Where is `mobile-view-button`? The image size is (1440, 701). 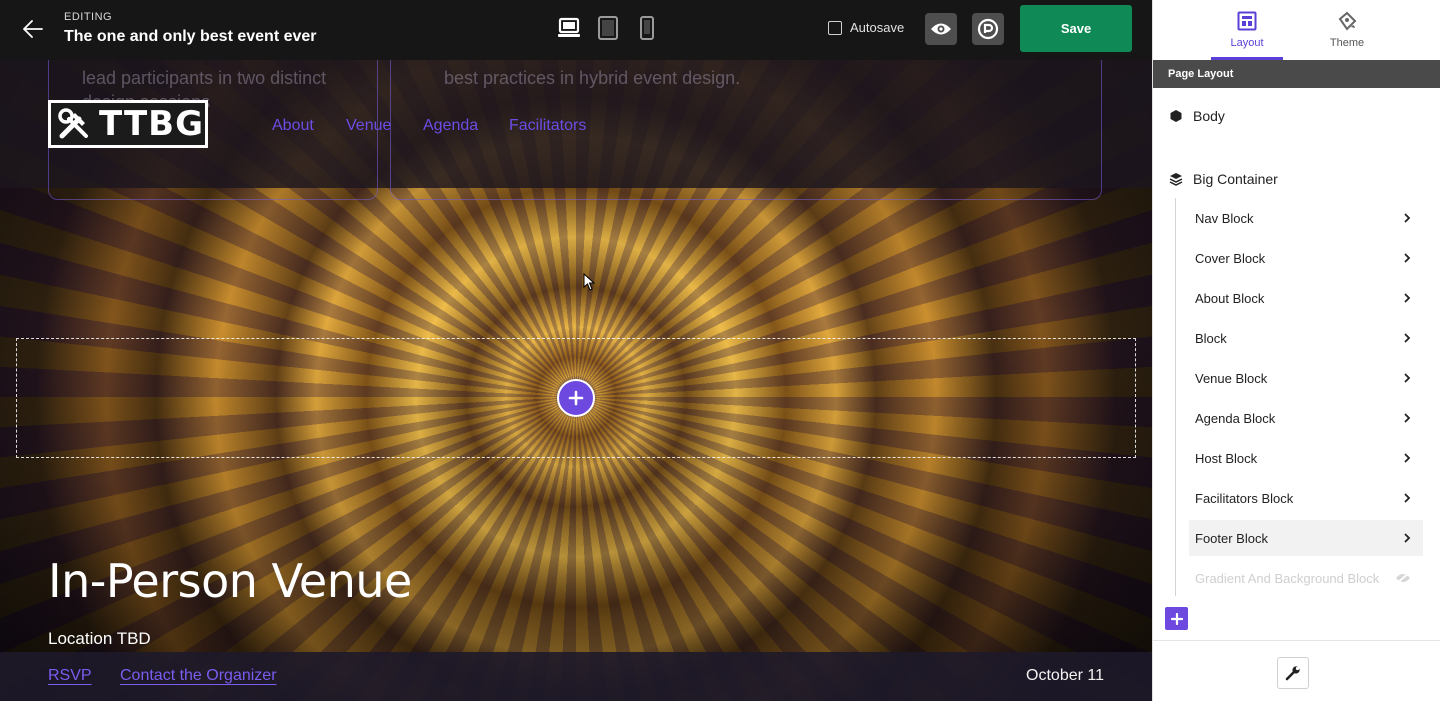
mobile-view-button is located at coordinates (647, 28).